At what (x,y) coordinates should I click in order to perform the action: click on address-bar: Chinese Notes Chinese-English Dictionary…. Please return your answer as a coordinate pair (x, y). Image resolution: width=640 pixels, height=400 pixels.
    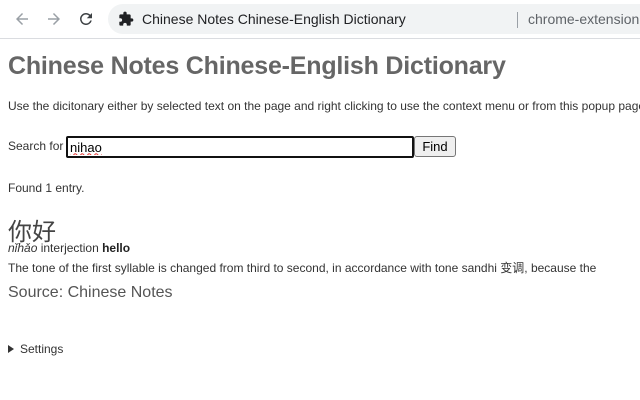
    Looking at the image, I should click on (374, 19).